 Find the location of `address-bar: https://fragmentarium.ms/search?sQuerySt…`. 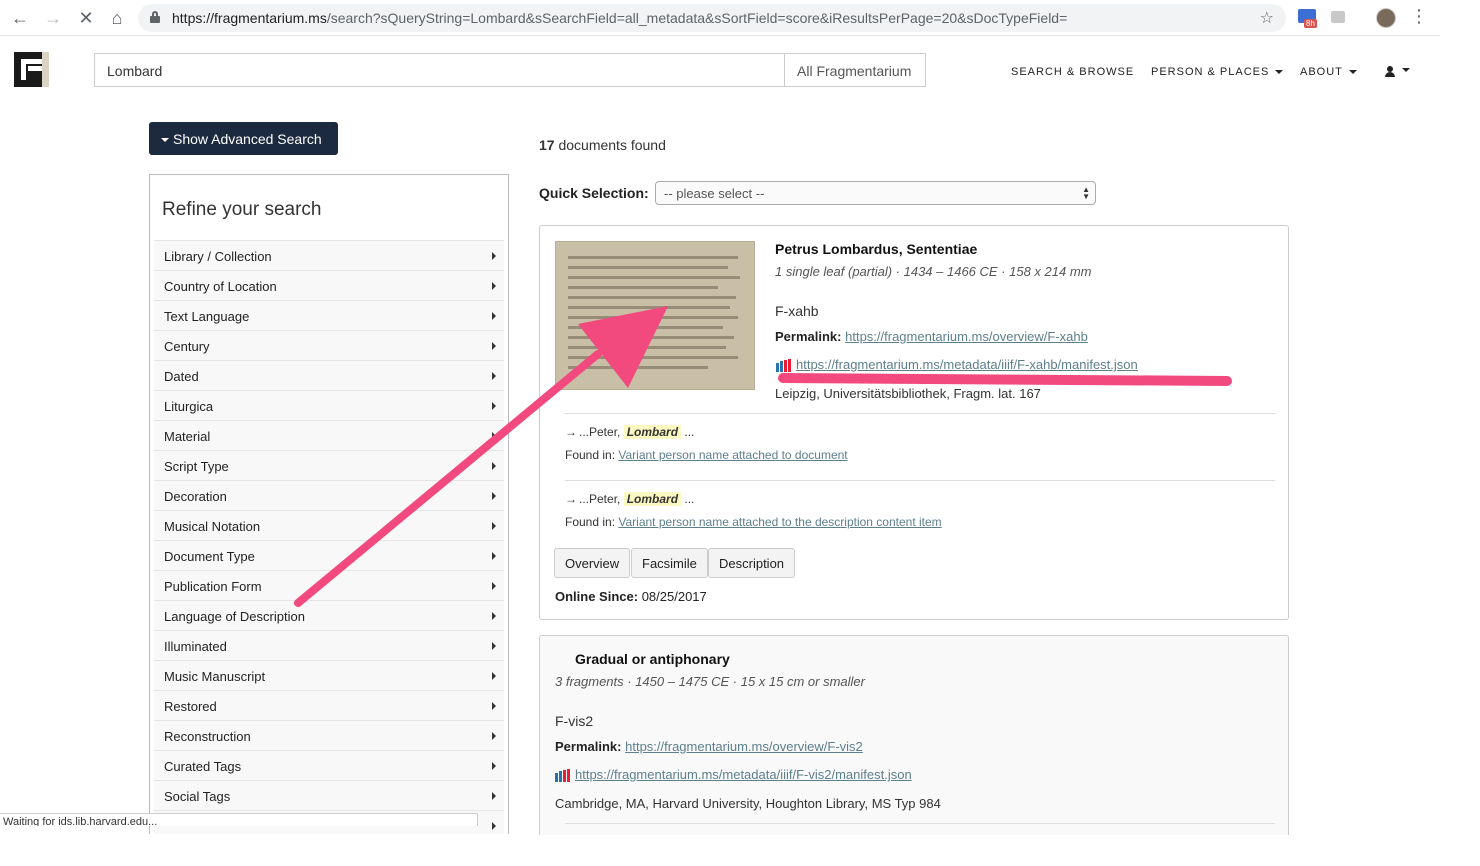

address-bar: https://fragmentarium.ms/search?sQuerySt… is located at coordinates (712, 18).